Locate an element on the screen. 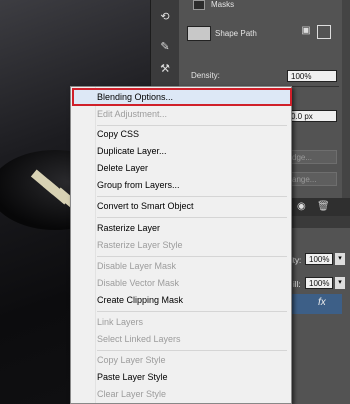 This screenshot has height=404, width=350. selected-layer-row: fx is located at coordinates (317, 304).